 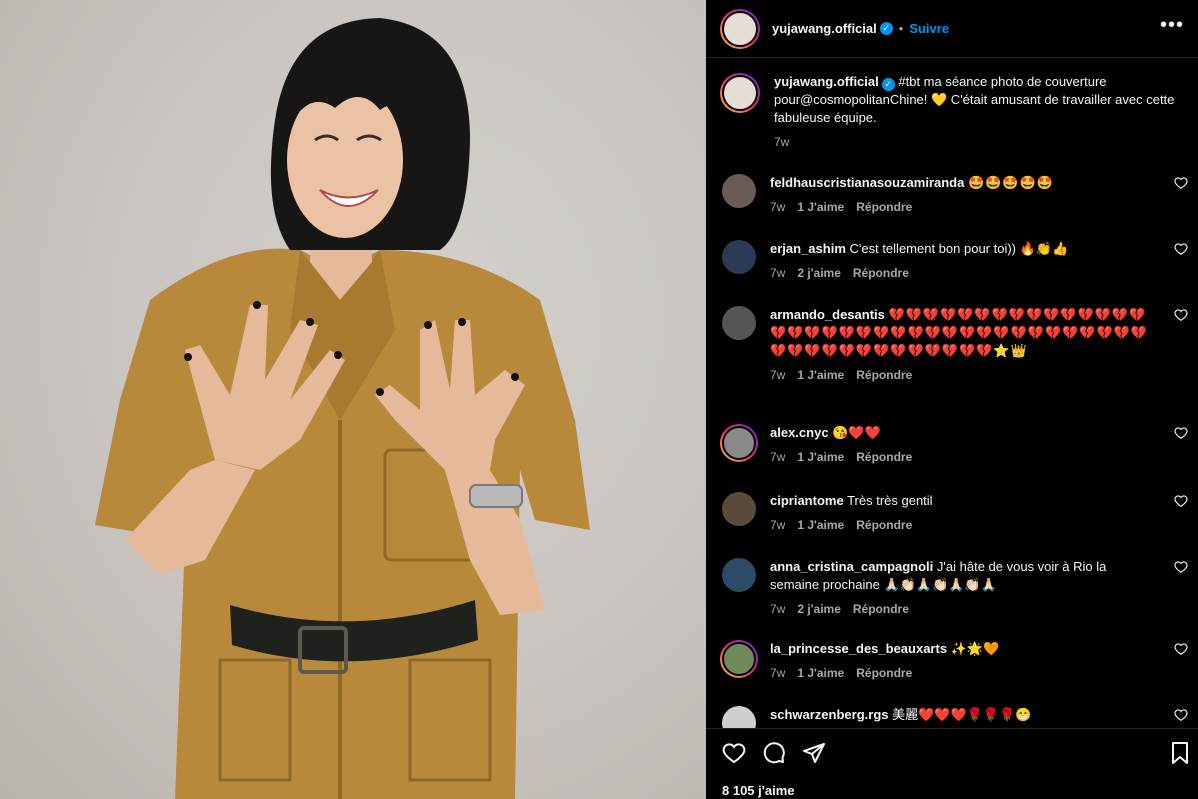 What do you see at coordinates (758, 790) in the screenshot?
I see `likes-count: 8 105 j'aime` at bounding box center [758, 790].